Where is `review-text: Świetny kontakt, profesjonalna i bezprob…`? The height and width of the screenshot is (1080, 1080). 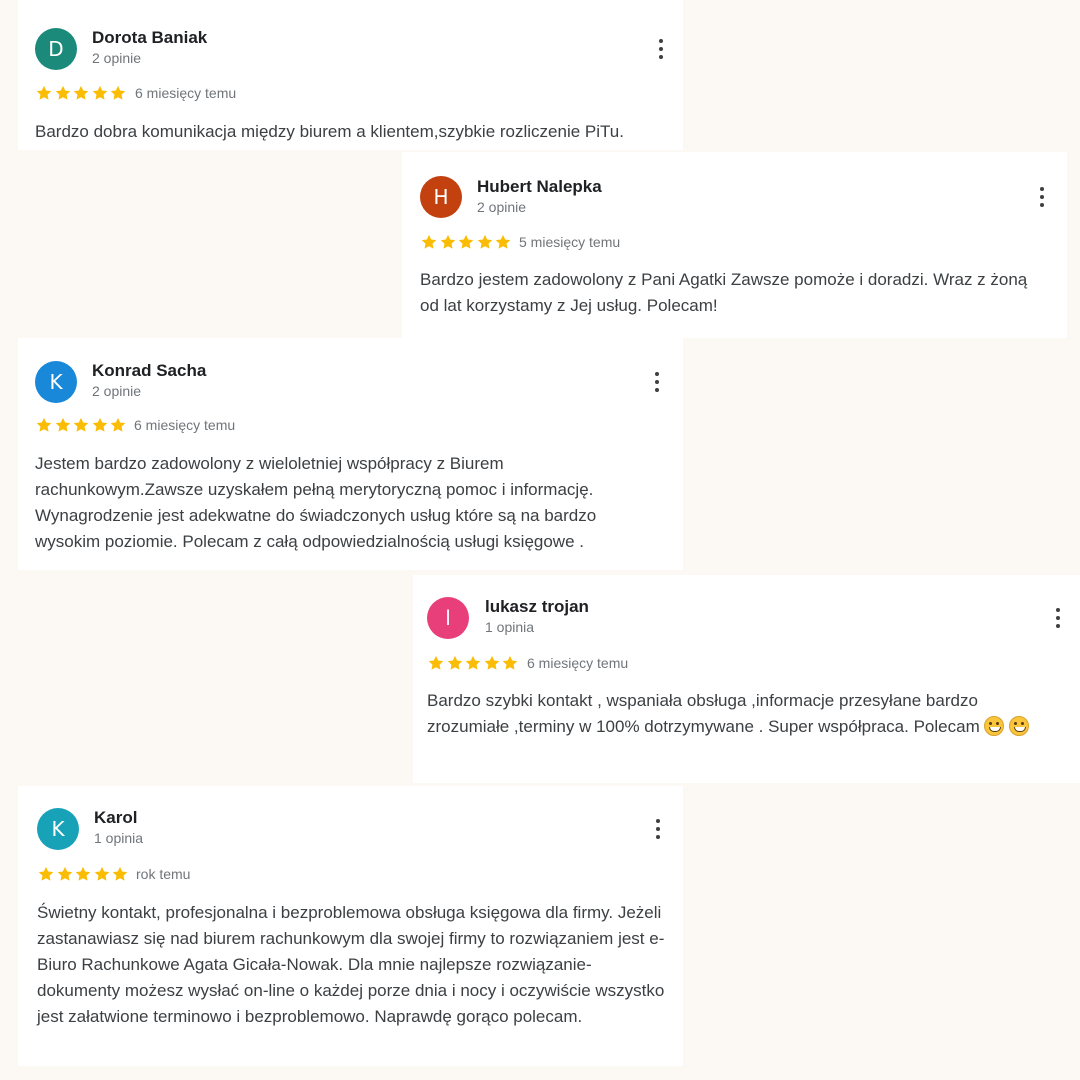
review-text: Świetny kontakt, profesjonalna i bezprob… is located at coordinates (357, 965).